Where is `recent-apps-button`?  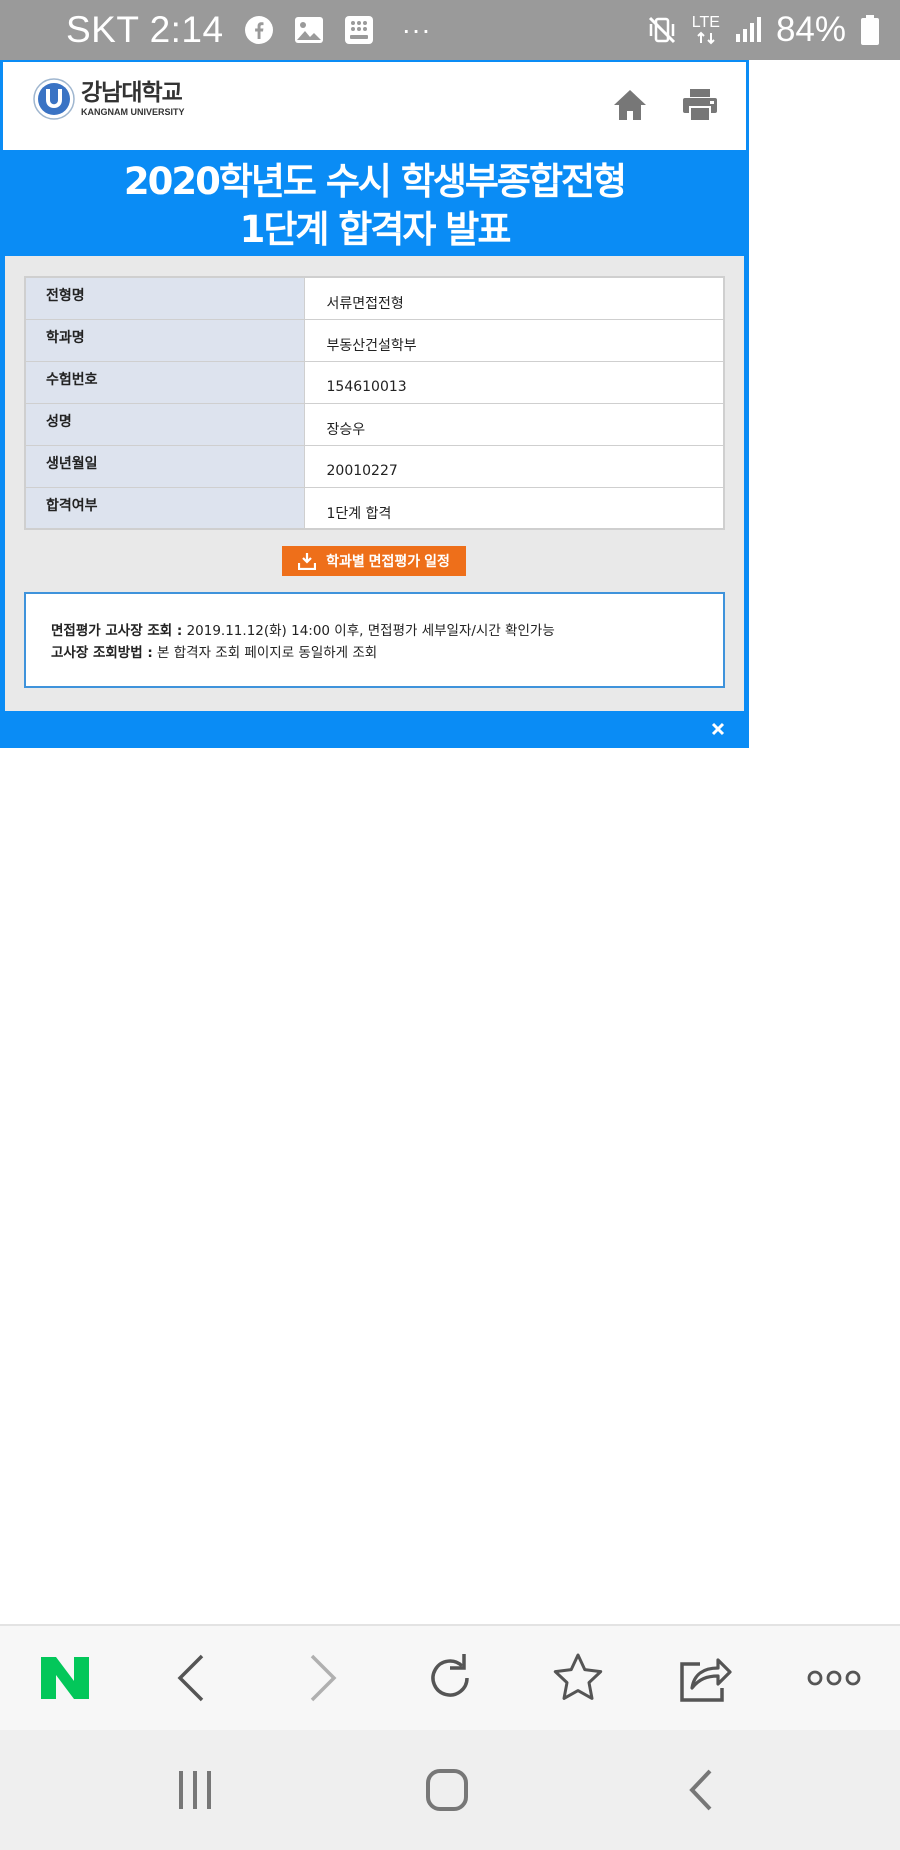
recent-apps-button is located at coordinates (195, 1790).